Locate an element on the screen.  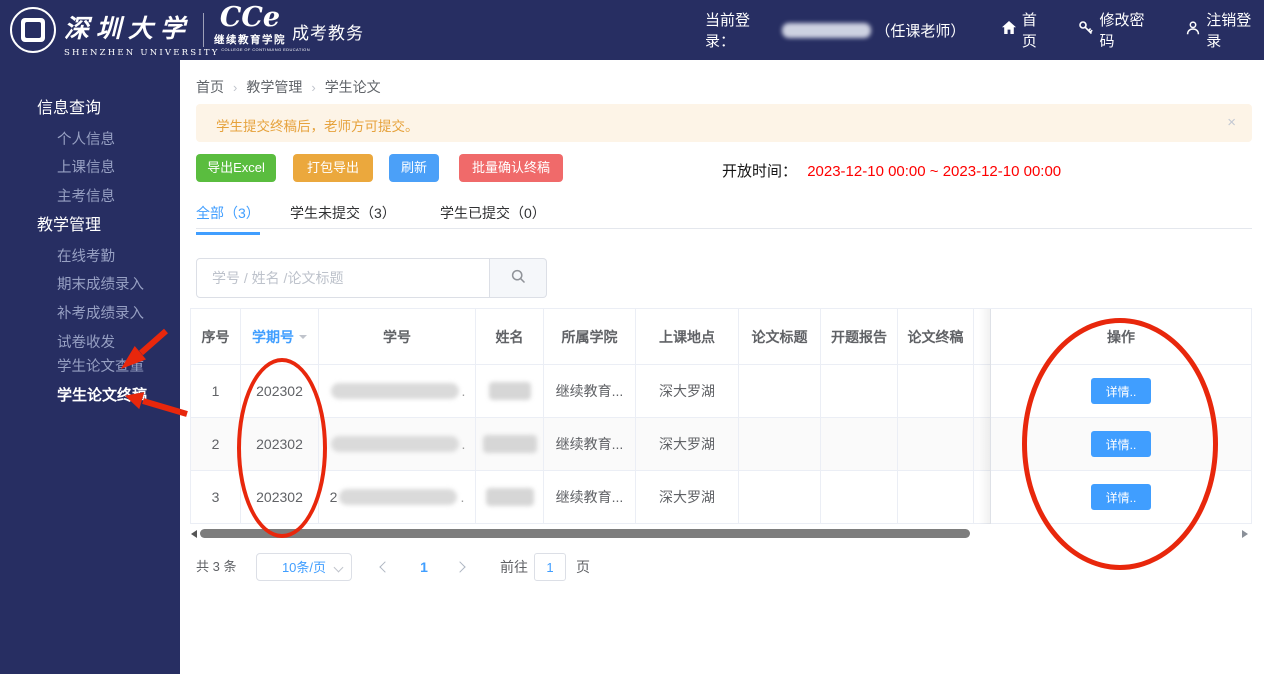
sidebar-section-teaching: 教学管理 is located at coordinates (69, 225).